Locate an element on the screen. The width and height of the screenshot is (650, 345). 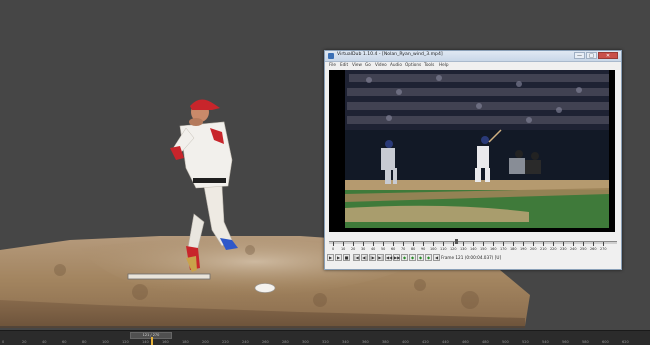
scene-forward-button: ◆ is located at coordinates (412, 257).